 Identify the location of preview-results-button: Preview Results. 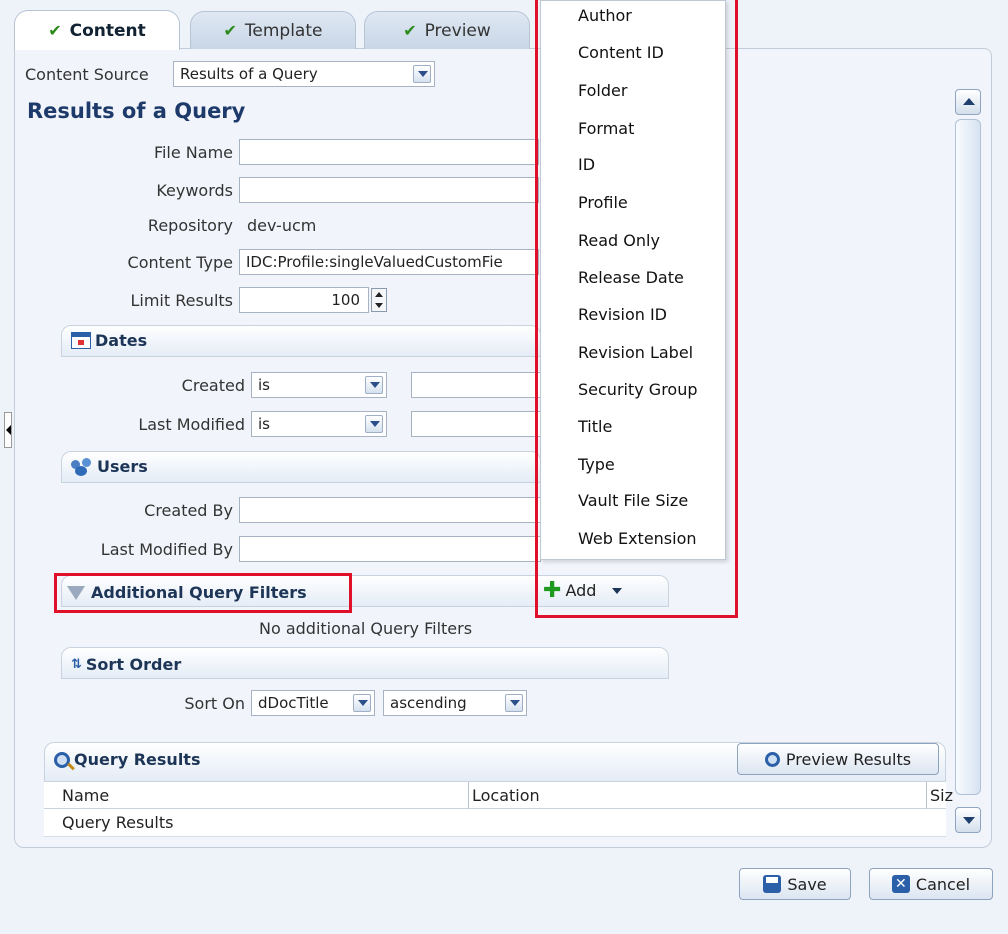
(838, 759).